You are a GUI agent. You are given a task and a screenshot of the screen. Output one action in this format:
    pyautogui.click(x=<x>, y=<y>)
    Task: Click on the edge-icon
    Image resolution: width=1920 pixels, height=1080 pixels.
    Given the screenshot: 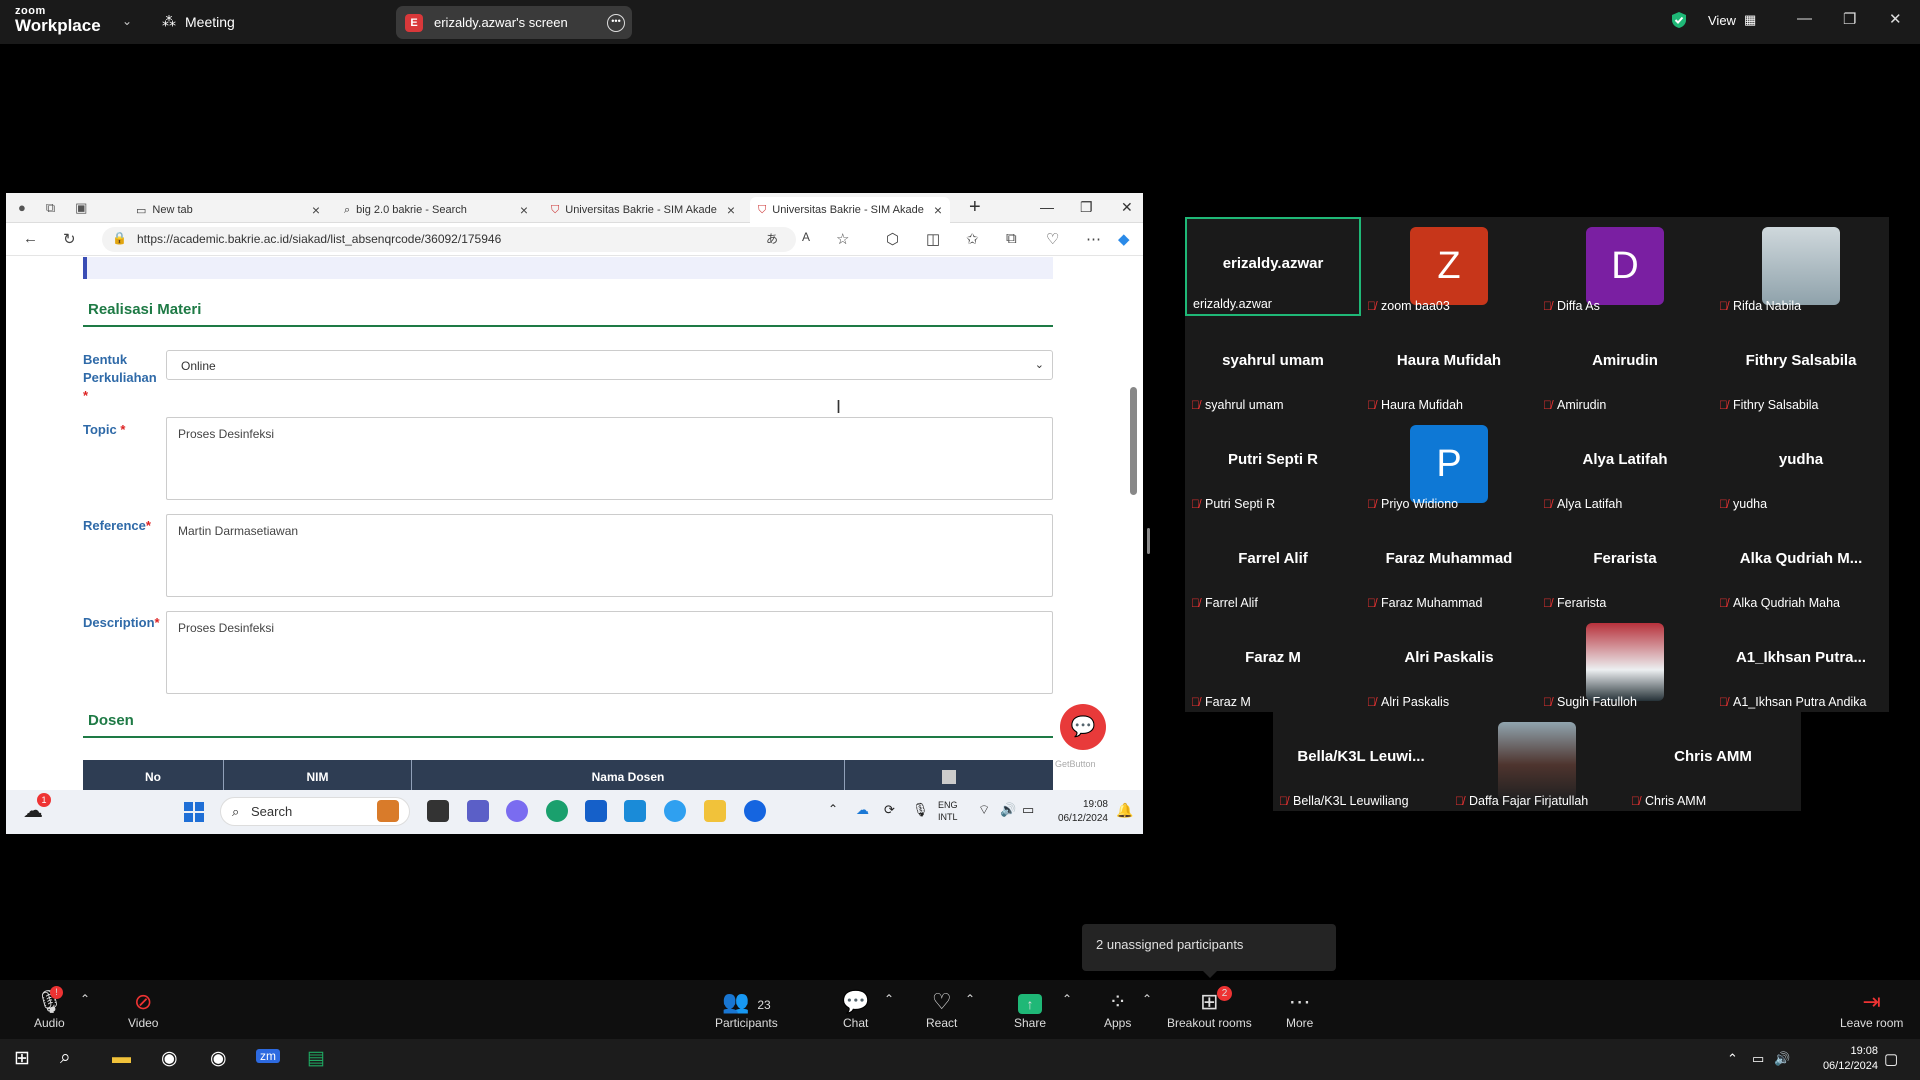 What is the action you would take?
    pyautogui.click(x=557, y=811)
    